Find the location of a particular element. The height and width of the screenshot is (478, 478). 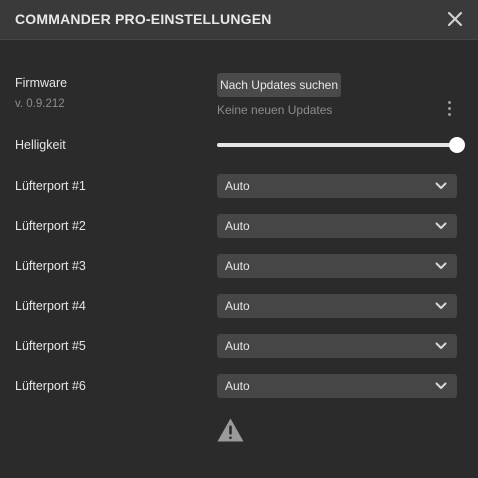

brightness-slider is located at coordinates (341, 145).